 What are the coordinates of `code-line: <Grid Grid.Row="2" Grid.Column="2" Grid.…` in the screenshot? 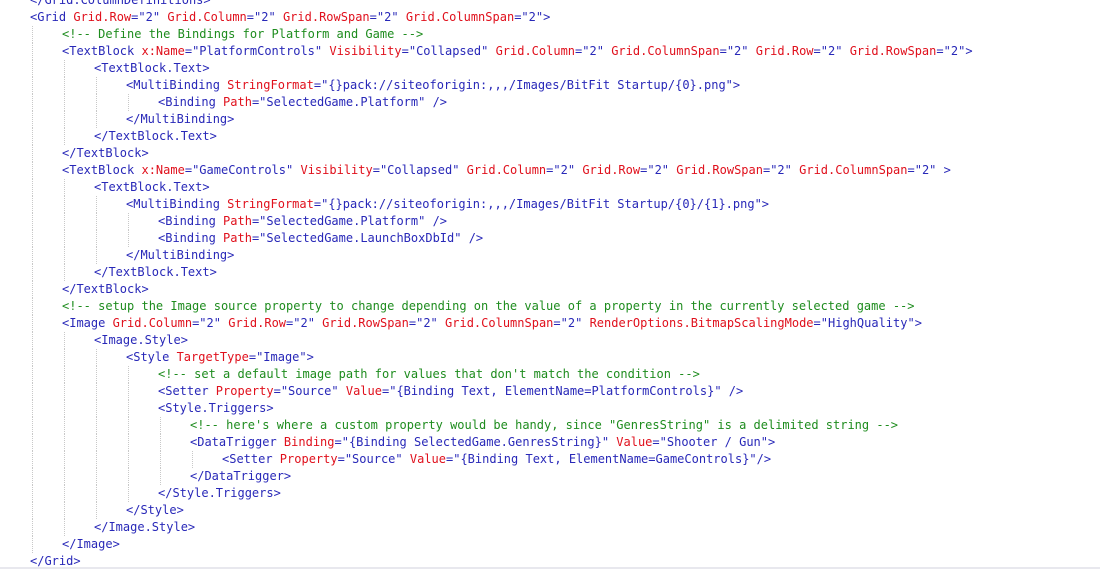 It's located at (550, 17).